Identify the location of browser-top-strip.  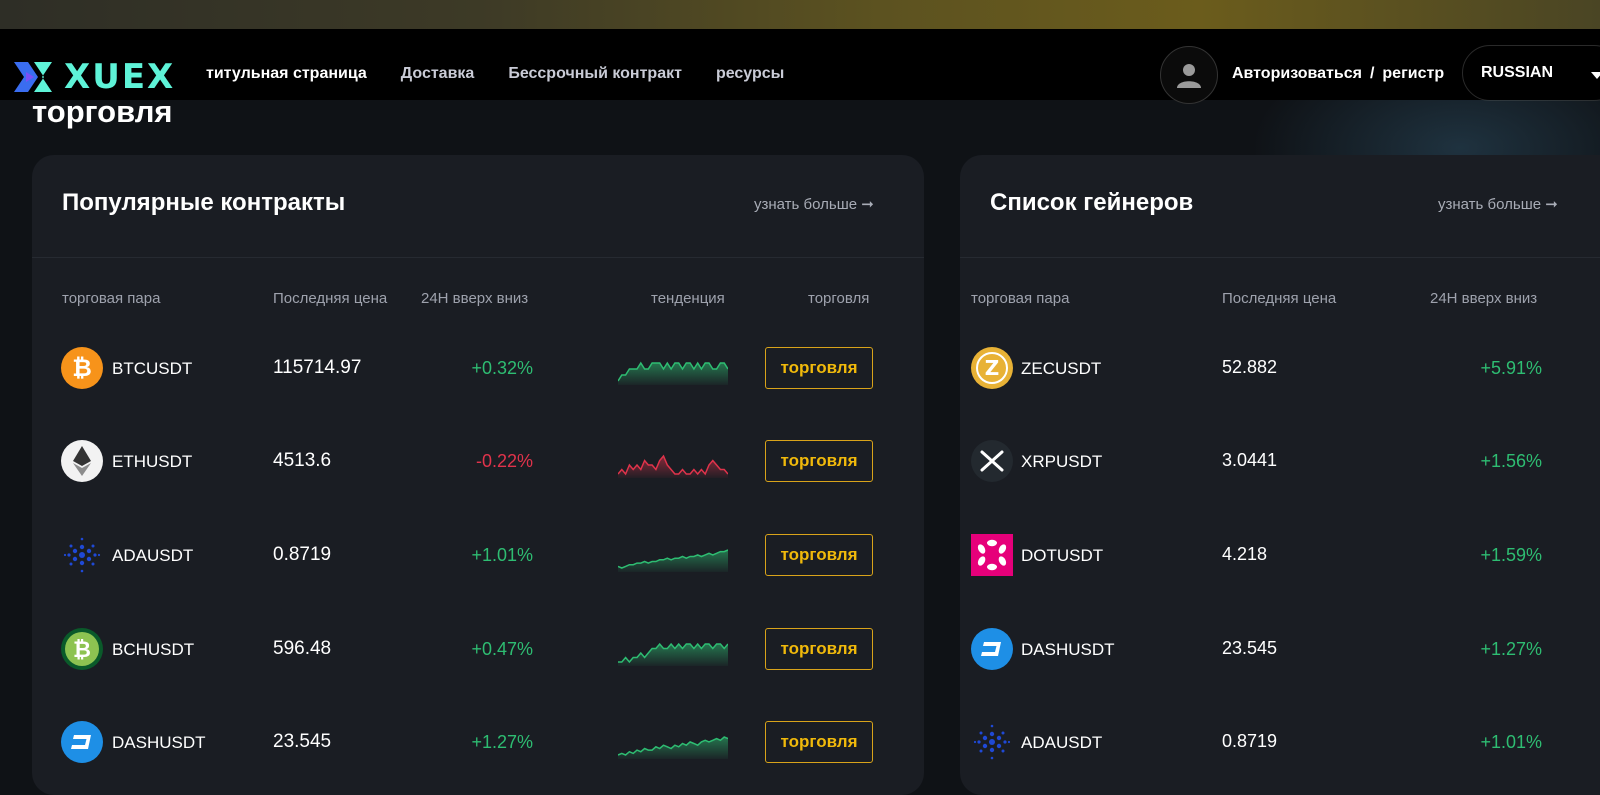
(800, 14).